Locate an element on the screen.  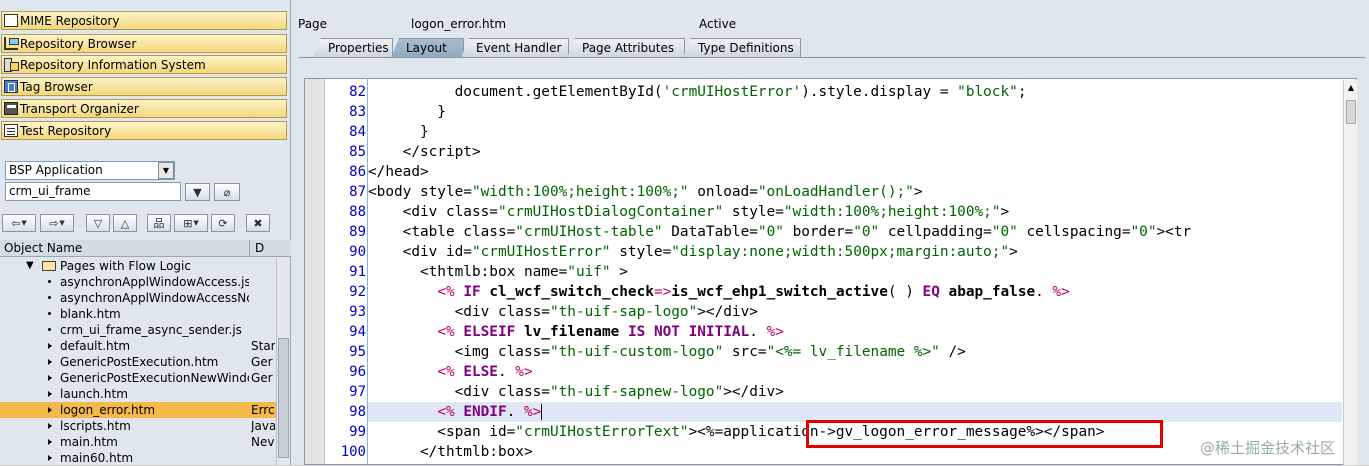
tree-item-name: default.htm is located at coordinates (95, 346).